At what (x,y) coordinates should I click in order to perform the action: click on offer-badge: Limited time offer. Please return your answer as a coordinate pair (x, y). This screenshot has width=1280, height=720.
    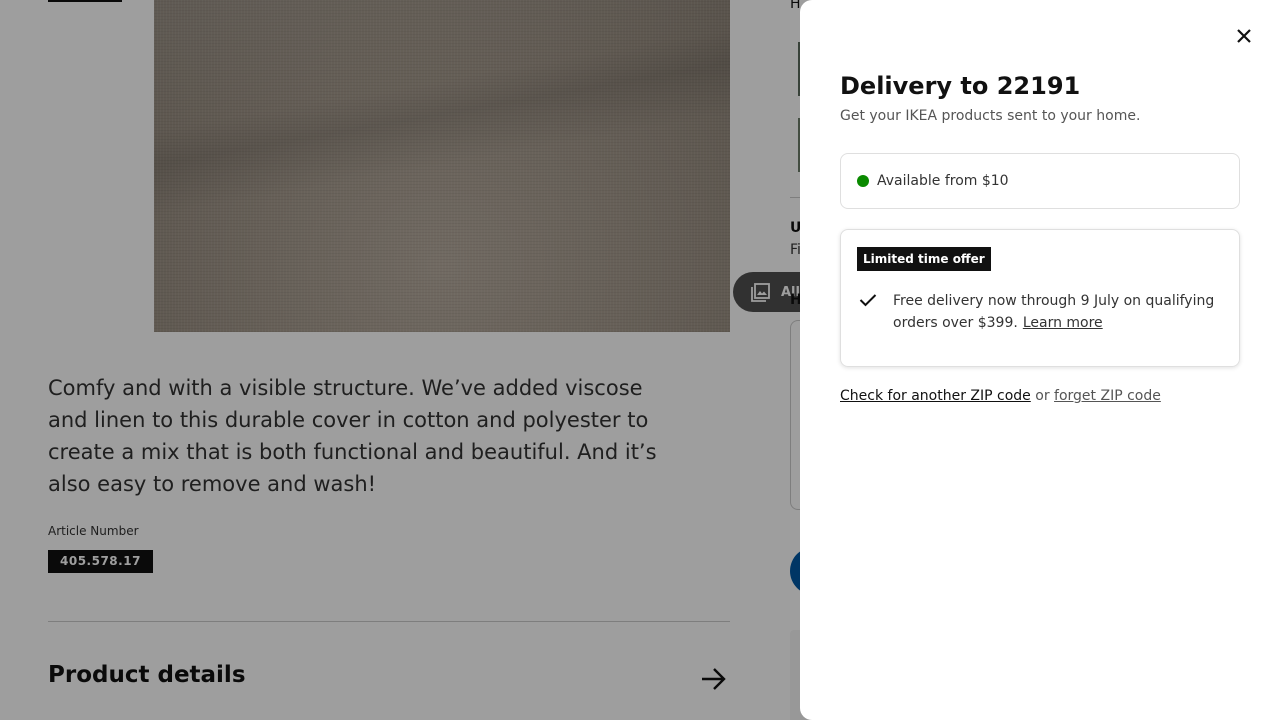
    Looking at the image, I should click on (924, 259).